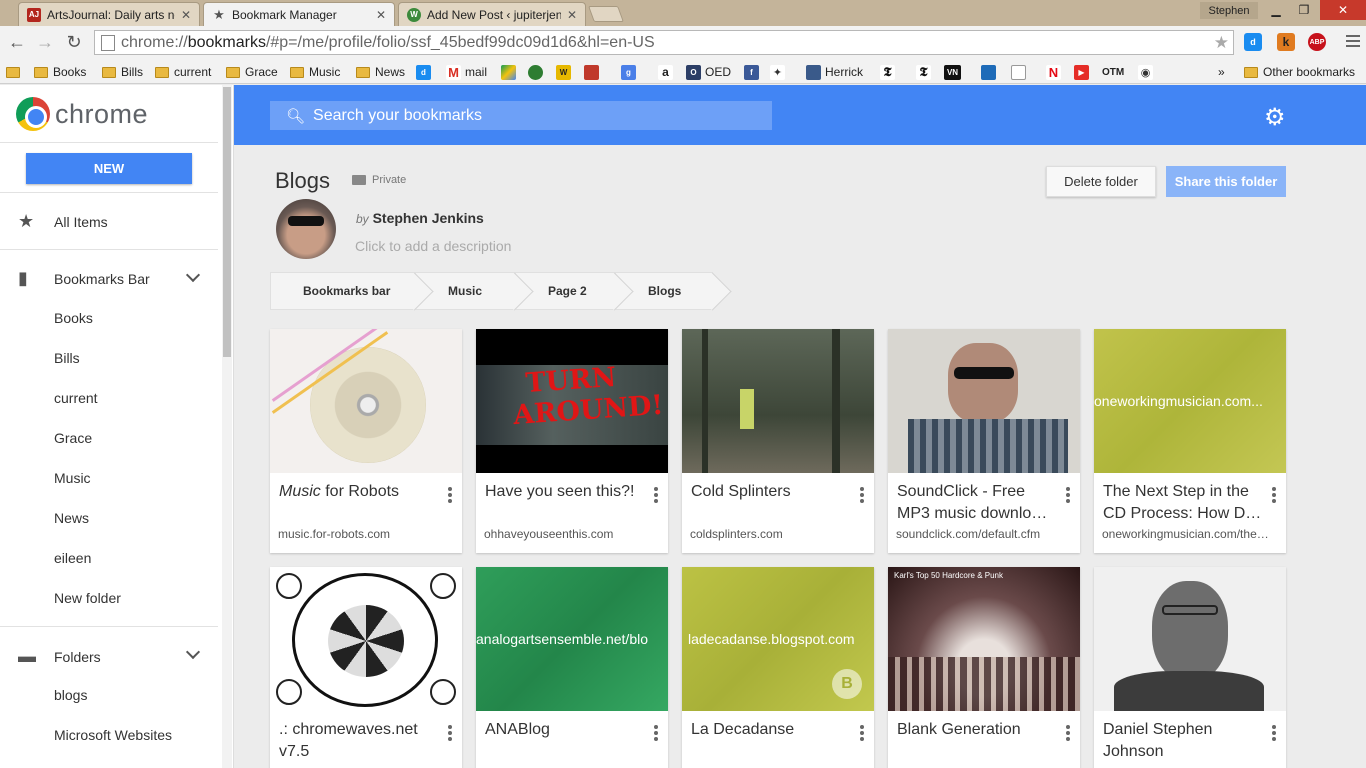 The image size is (1366, 768). I want to click on bookmark-facebook: f, so click(753, 72).